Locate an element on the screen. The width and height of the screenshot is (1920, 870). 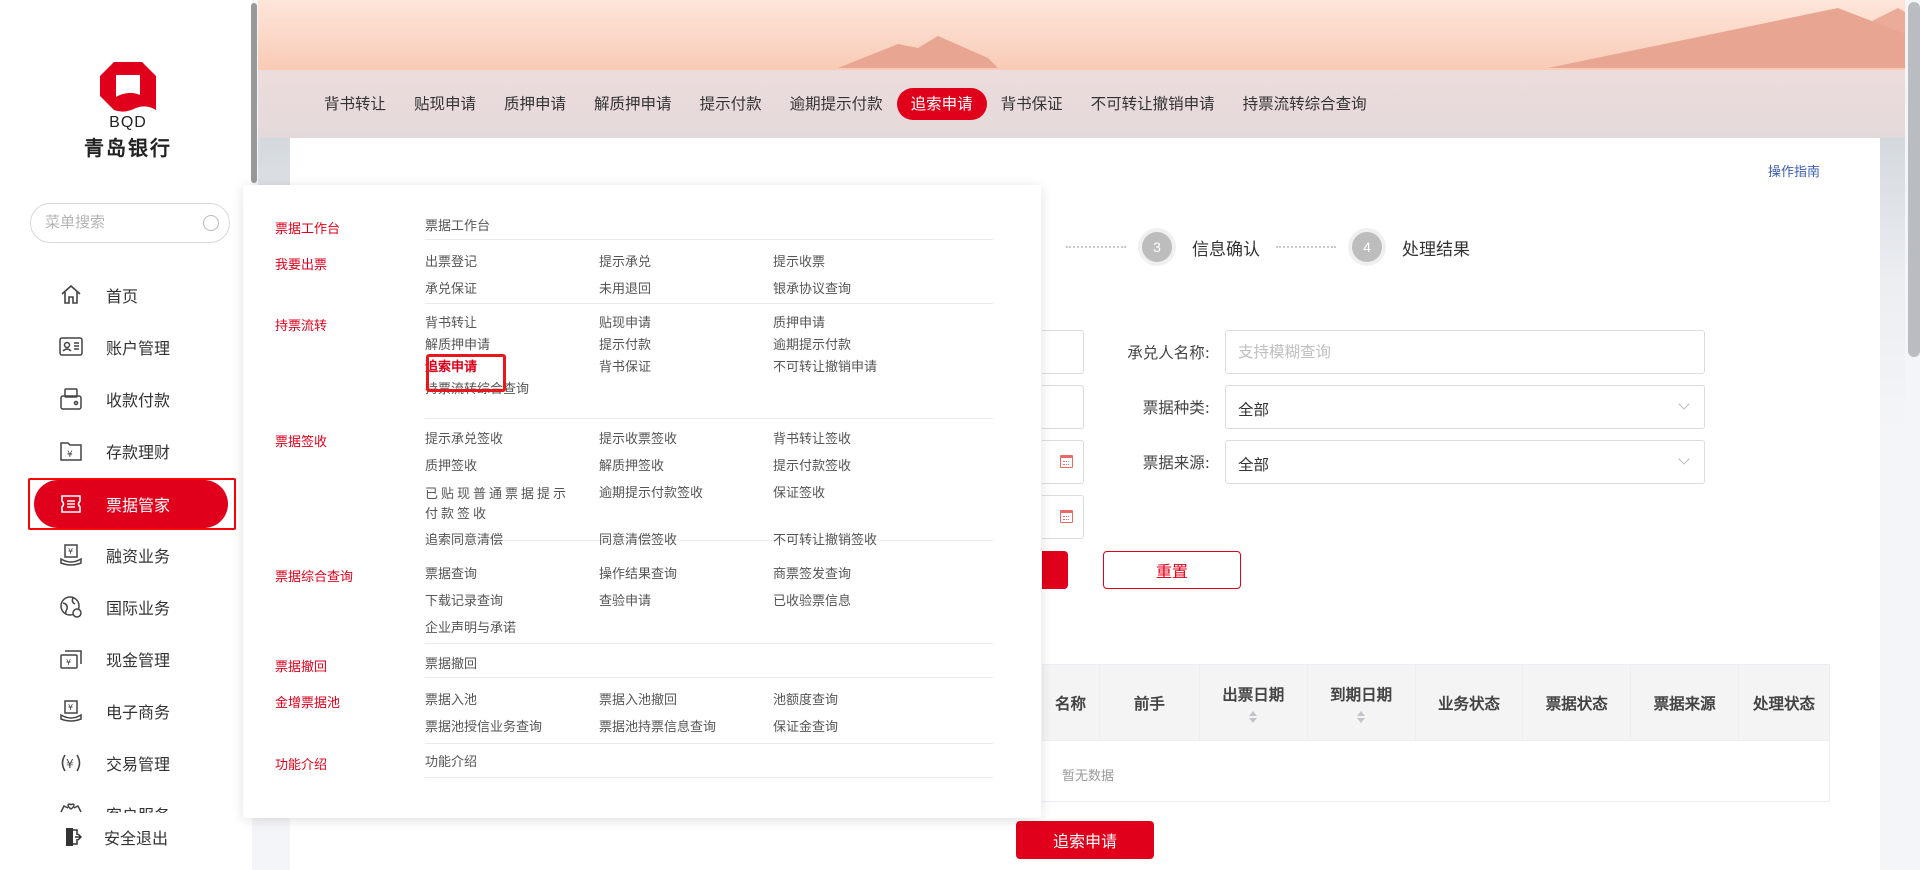
menu-item: 同意清偿签收 is located at coordinates (638, 541).